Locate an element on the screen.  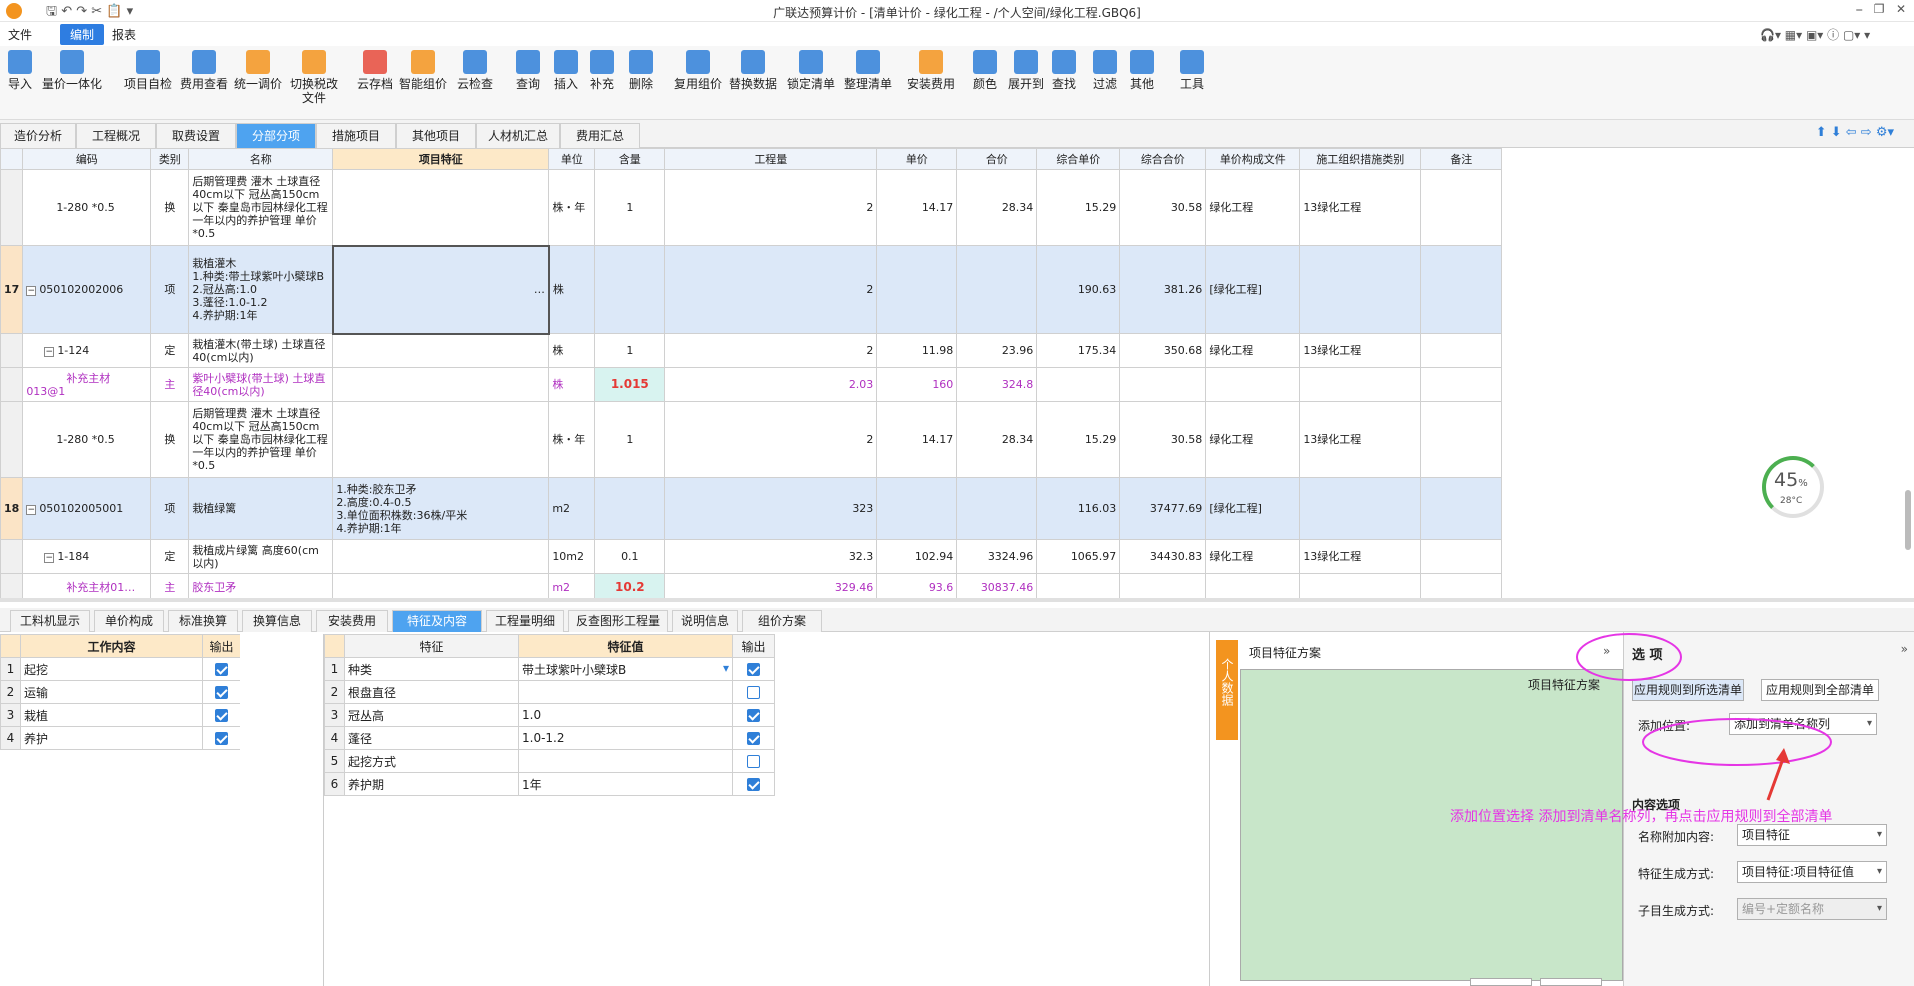
cell-1: −1-124 is located at coordinates (87, 350).